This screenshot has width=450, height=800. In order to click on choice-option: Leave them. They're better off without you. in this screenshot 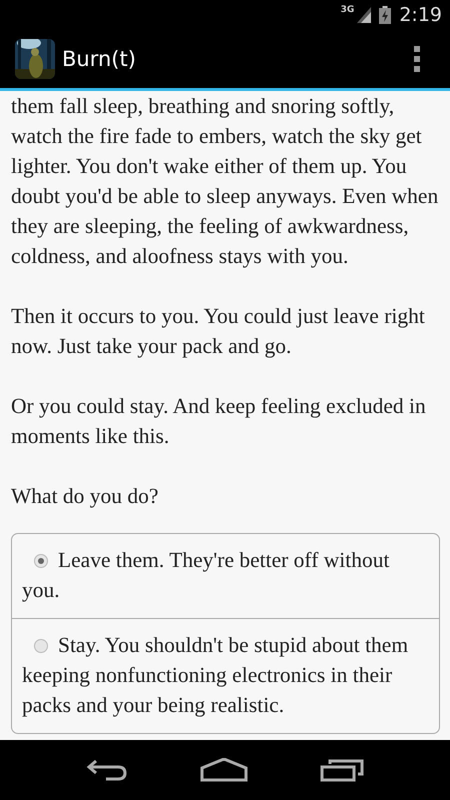, I will do `click(225, 576)`.